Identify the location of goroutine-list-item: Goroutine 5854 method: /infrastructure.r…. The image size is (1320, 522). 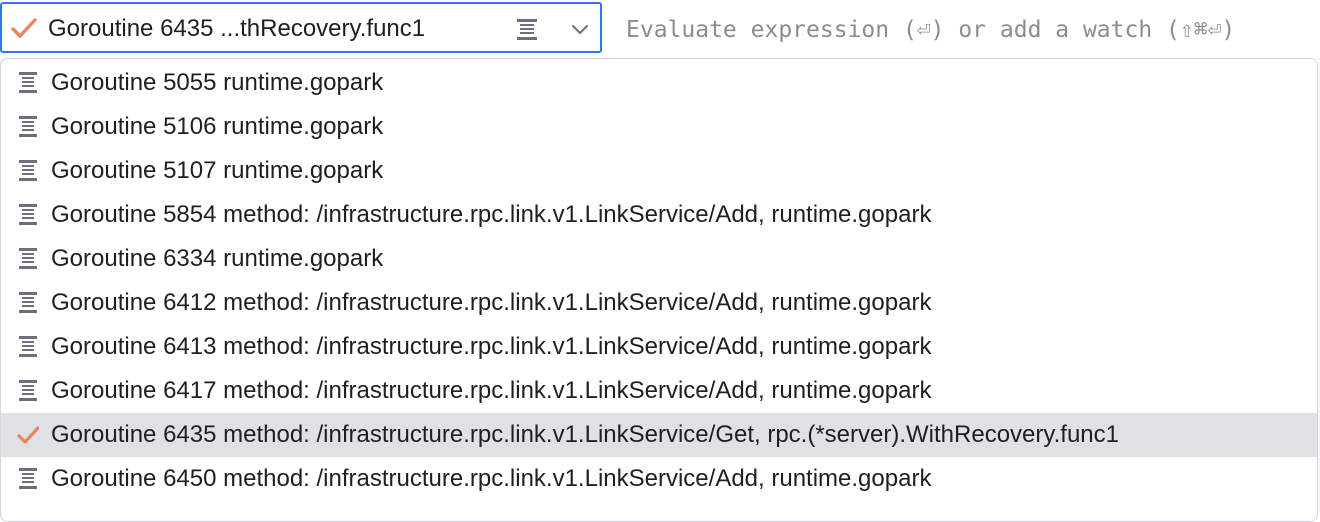
(659, 215).